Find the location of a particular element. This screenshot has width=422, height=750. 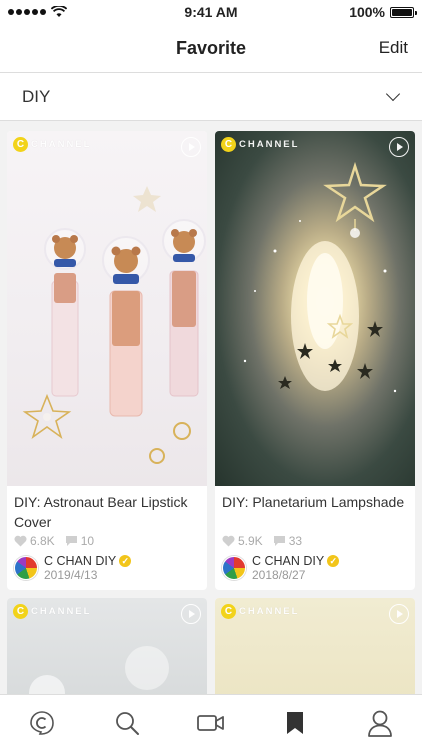

battery-fill is located at coordinates (402, 12).